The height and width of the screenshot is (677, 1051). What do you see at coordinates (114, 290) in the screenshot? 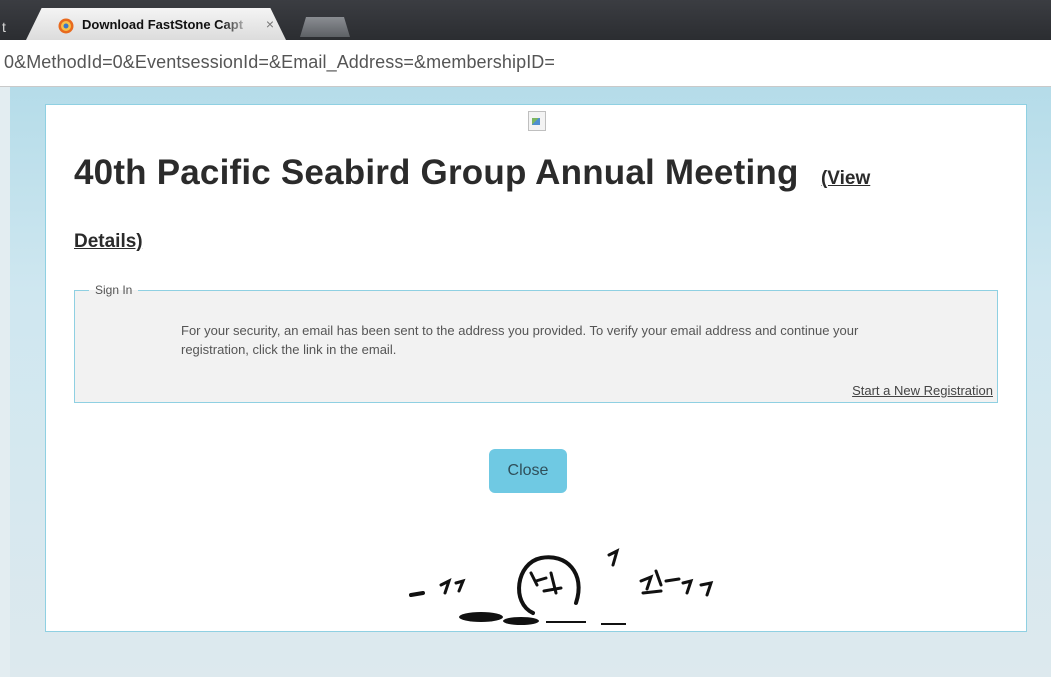
I see `sign-in-legend: Sign In` at bounding box center [114, 290].